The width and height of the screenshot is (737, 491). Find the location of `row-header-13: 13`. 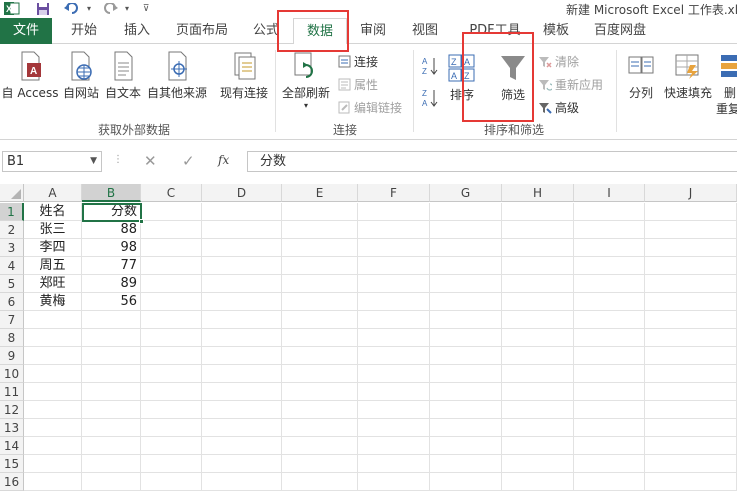

row-header-13: 13 is located at coordinates (12, 428).